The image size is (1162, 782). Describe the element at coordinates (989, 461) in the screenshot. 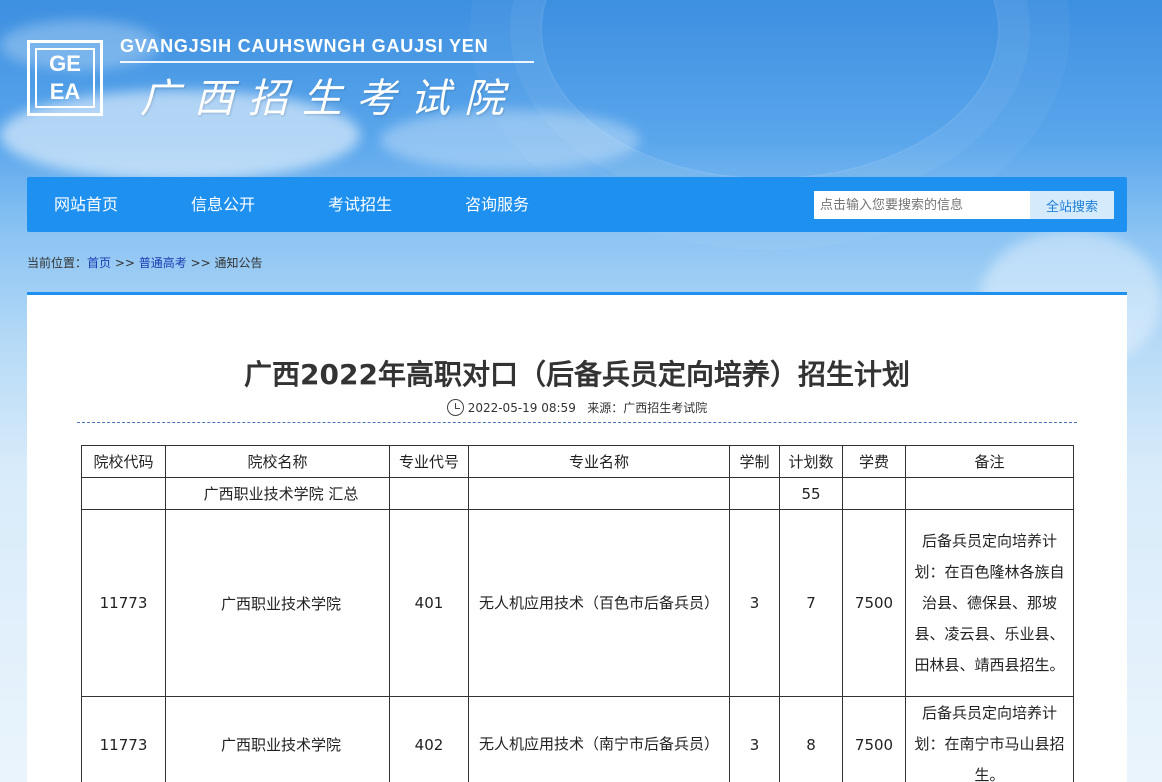

I see `col-header-note: 备注` at that location.